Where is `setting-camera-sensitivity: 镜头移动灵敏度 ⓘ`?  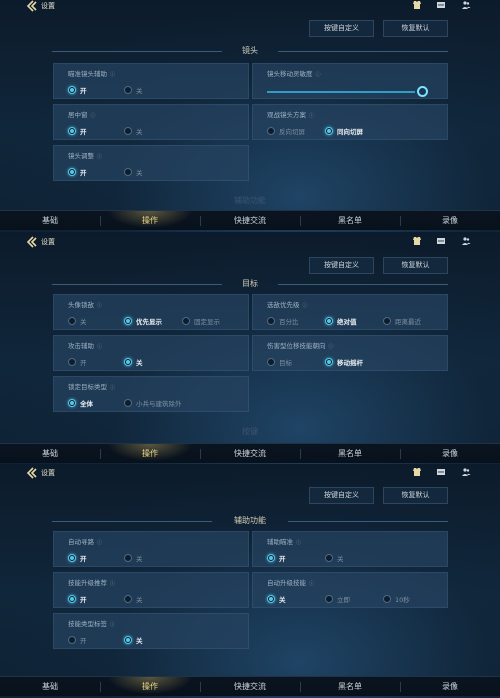 setting-camera-sensitivity: 镜头移动灵敏度 ⓘ is located at coordinates (350, 81).